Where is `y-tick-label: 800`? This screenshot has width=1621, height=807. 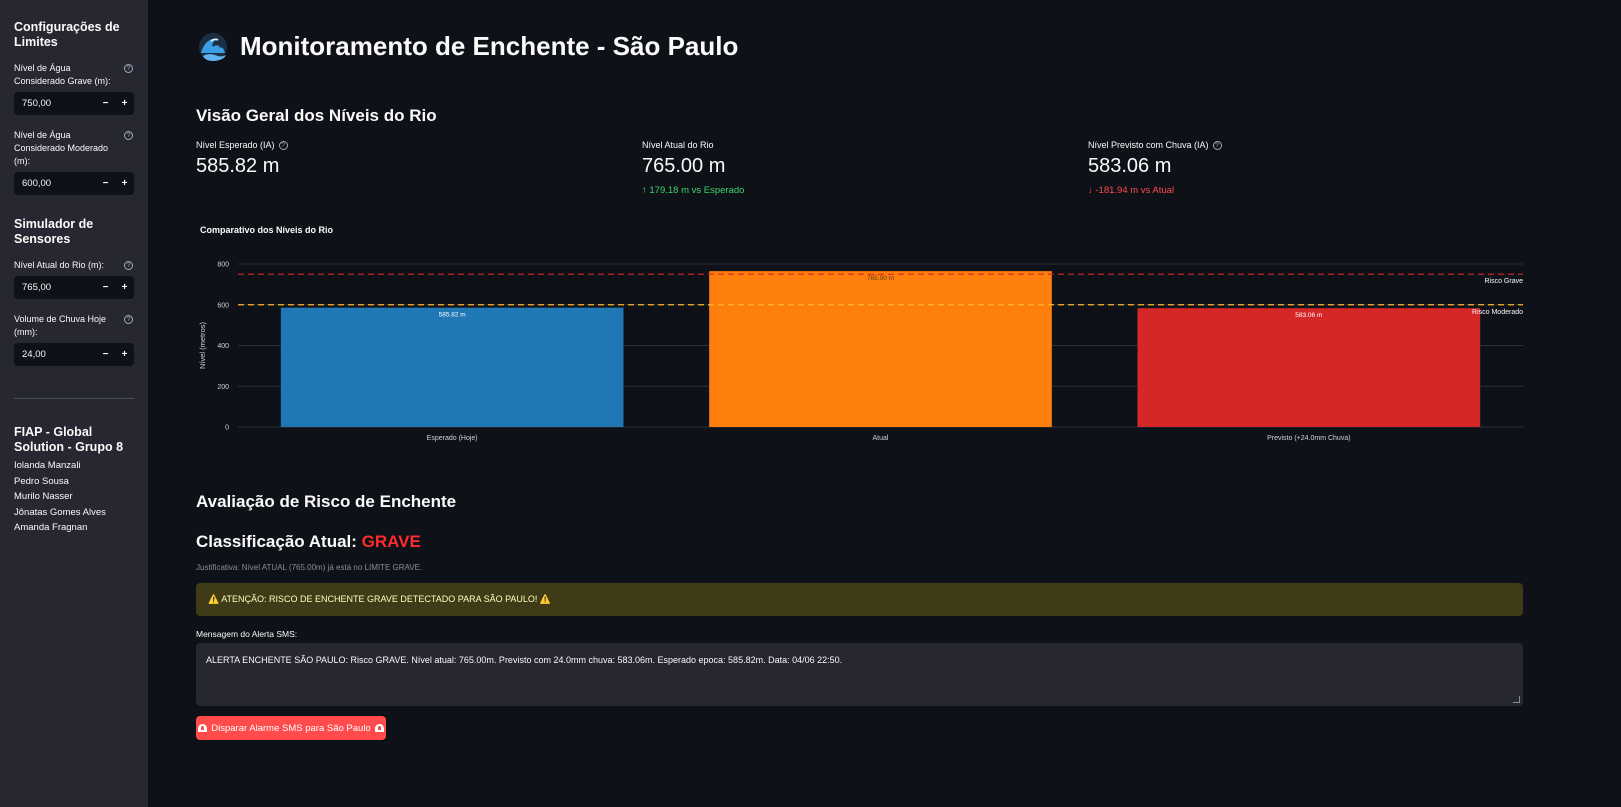 y-tick-label: 800 is located at coordinates (223, 265).